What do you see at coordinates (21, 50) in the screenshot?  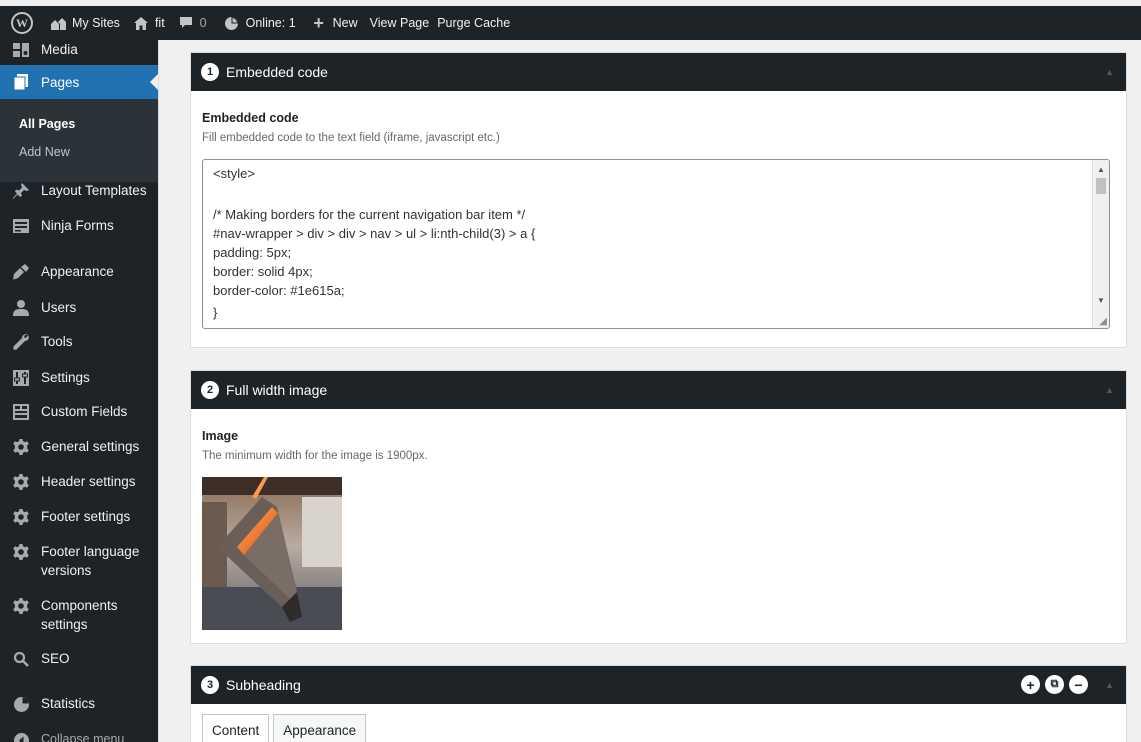 I see `media-icon` at bounding box center [21, 50].